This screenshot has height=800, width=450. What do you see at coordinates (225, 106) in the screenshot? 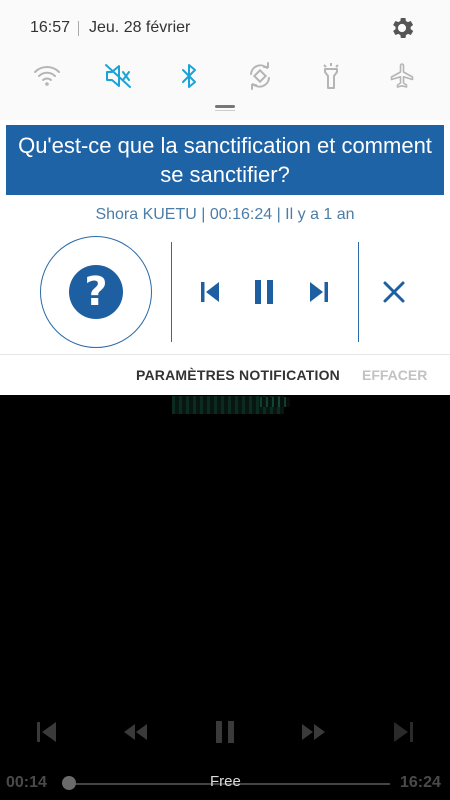
I see `shade-drag-handle` at bounding box center [225, 106].